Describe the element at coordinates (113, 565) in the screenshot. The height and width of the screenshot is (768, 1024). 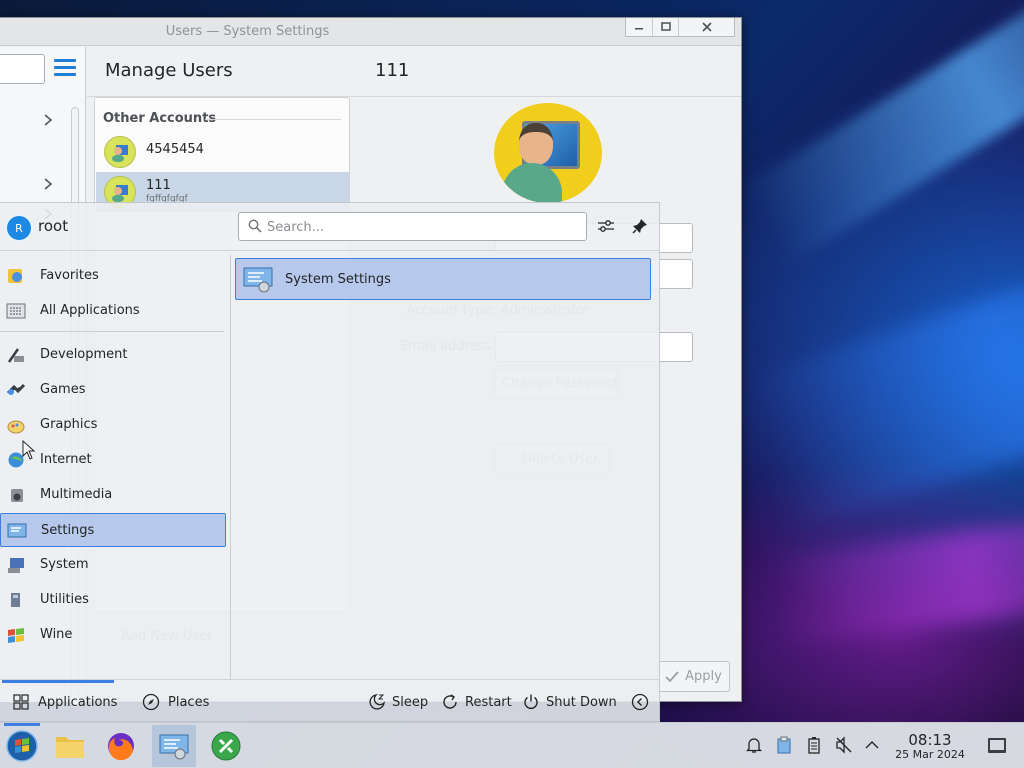
I see `category-system: System` at that location.